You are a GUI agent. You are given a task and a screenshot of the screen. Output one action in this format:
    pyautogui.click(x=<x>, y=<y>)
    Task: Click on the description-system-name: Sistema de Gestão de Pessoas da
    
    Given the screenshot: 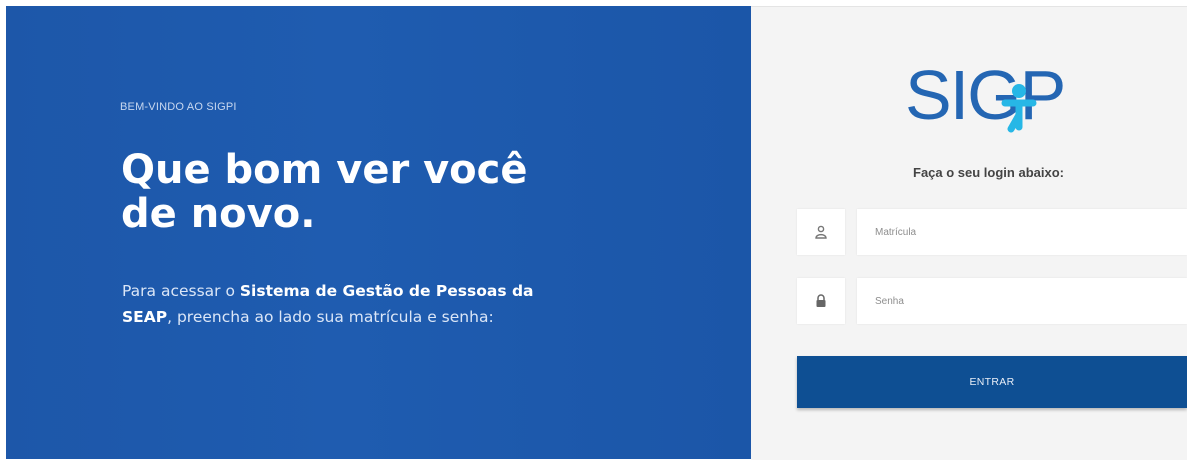 What is the action you would take?
    pyautogui.click(x=386, y=291)
    